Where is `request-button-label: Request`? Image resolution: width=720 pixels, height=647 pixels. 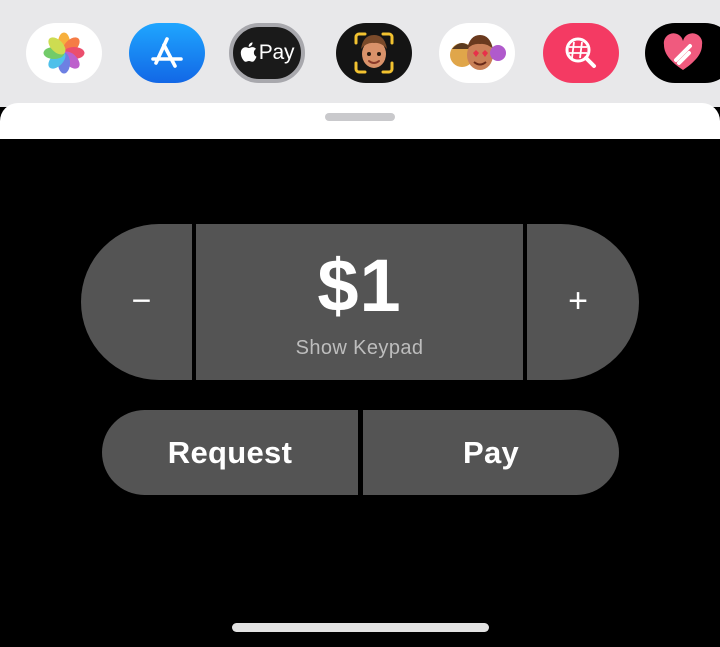
request-button-label: Request is located at coordinates (230, 452).